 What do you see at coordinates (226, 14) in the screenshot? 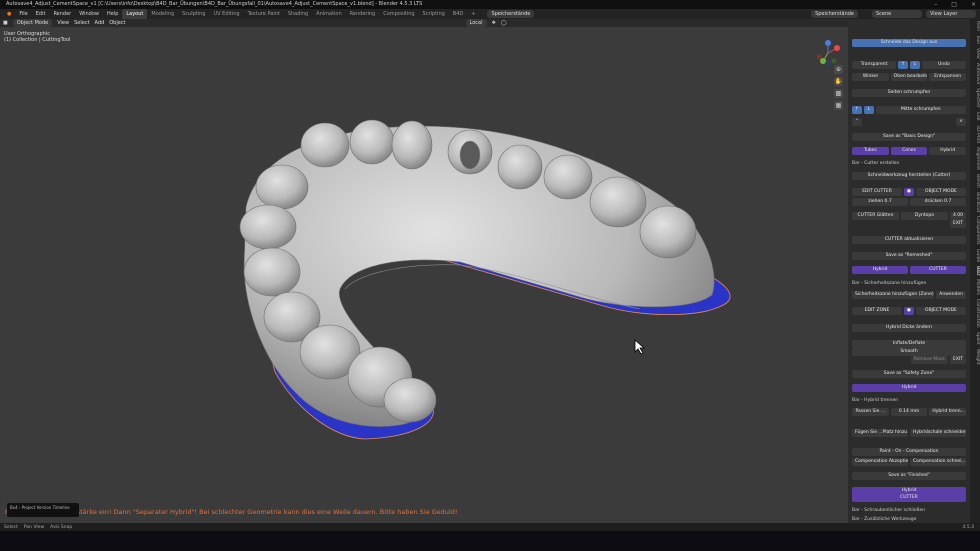
I see `tab-uv-editing: UV Editing` at bounding box center [226, 14].